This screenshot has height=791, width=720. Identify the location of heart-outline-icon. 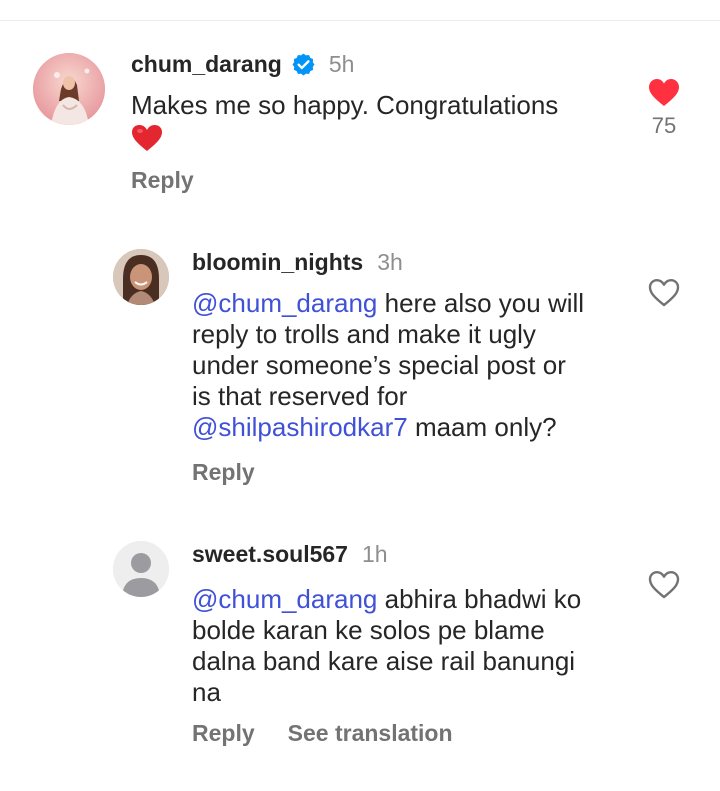
(664, 585).